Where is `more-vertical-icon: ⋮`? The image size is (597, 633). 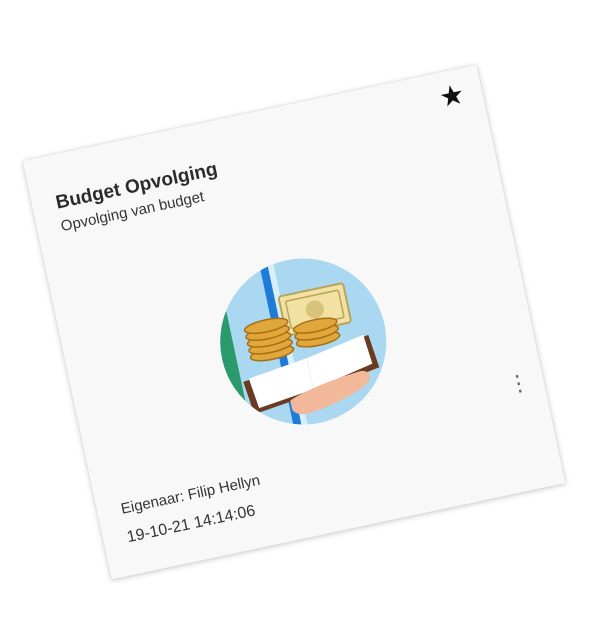
more-vertical-icon: ⋮ is located at coordinates (518, 383).